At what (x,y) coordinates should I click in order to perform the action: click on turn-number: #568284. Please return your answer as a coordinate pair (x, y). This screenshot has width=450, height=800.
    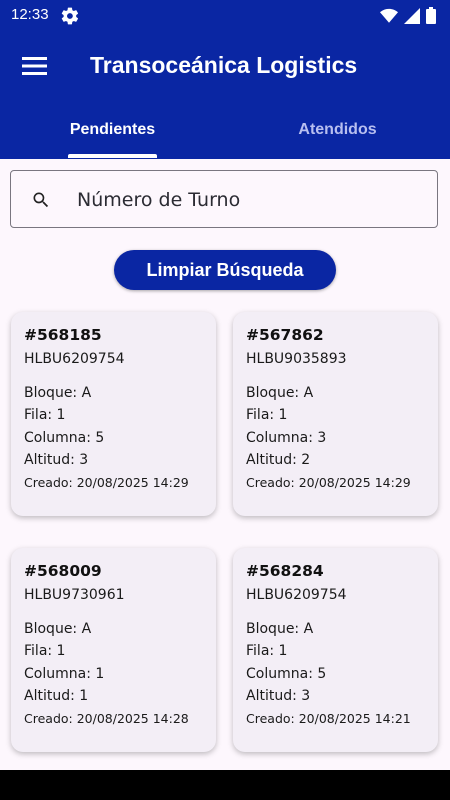
    Looking at the image, I should click on (285, 571).